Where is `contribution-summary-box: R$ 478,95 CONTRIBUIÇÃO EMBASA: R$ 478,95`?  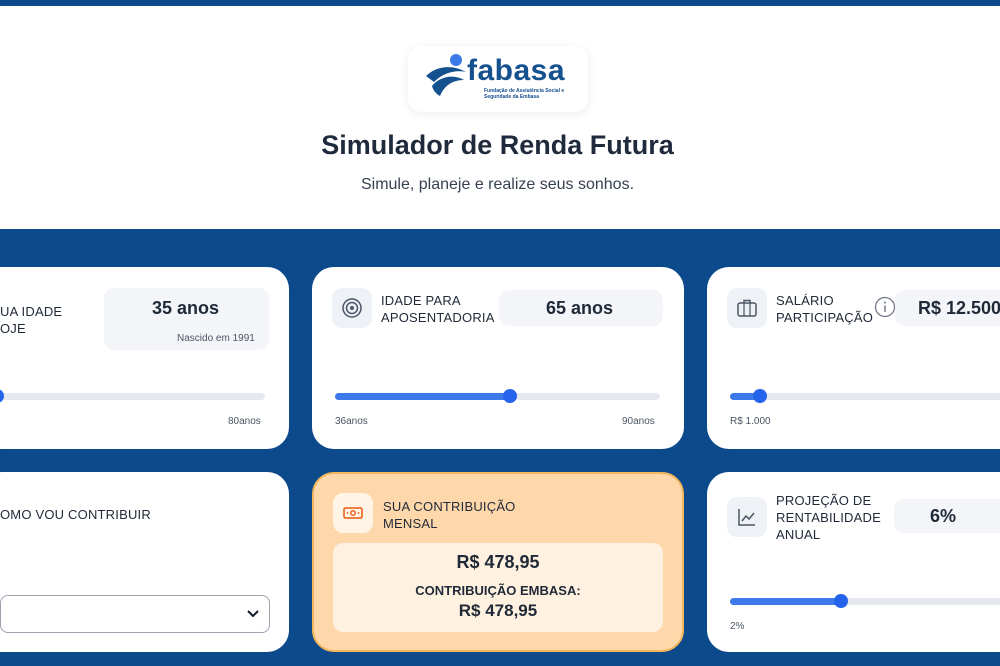 contribution-summary-box: R$ 478,95 CONTRIBUIÇÃO EMBASA: R$ 478,95 is located at coordinates (498, 587).